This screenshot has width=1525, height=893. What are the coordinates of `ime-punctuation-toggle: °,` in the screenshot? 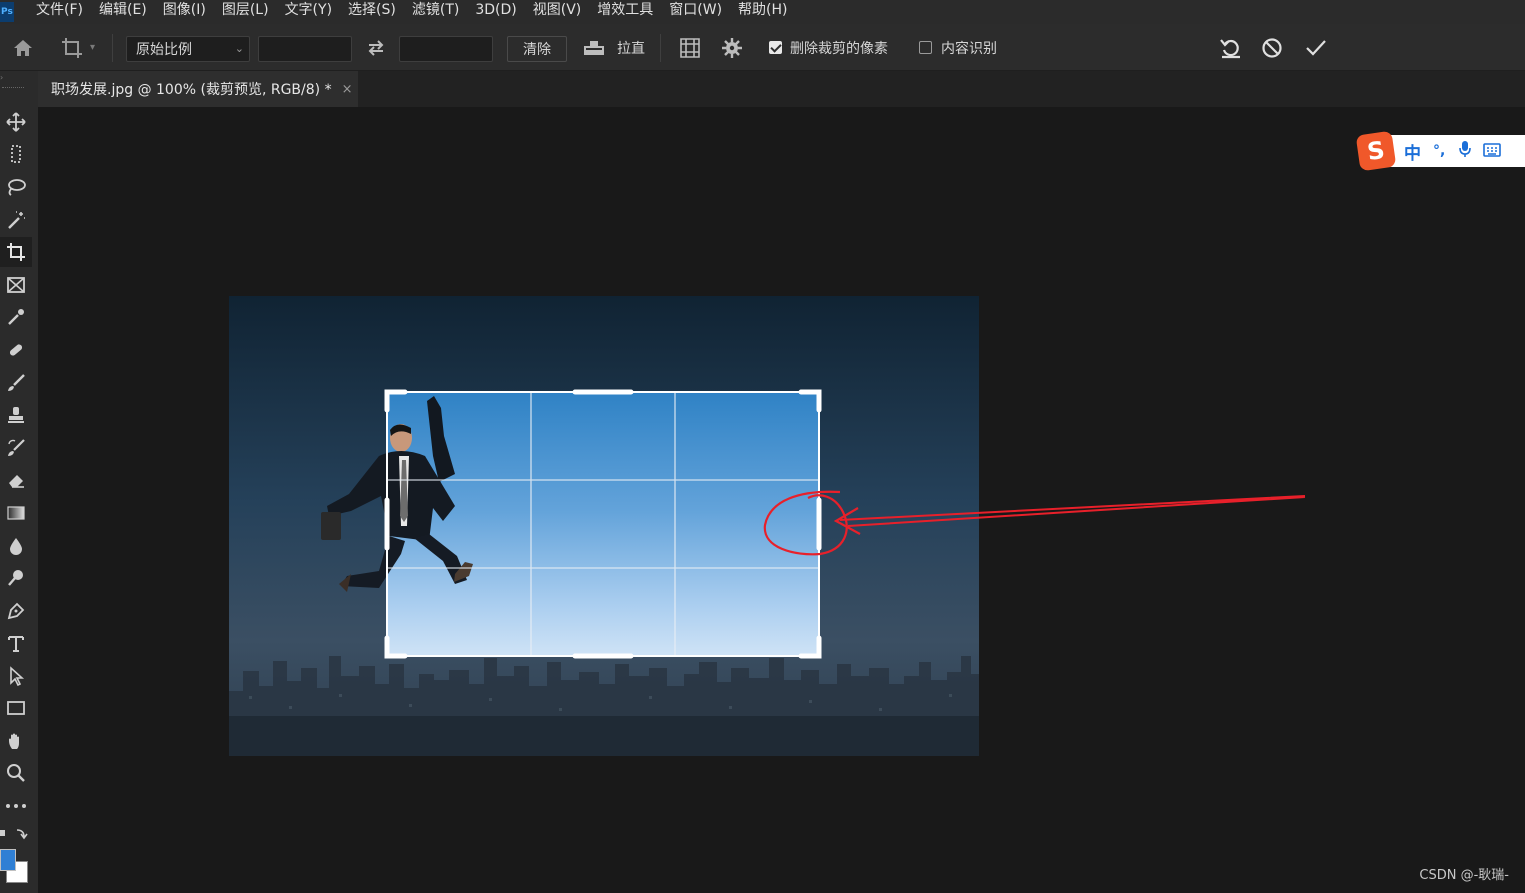 It's located at (1439, 151).